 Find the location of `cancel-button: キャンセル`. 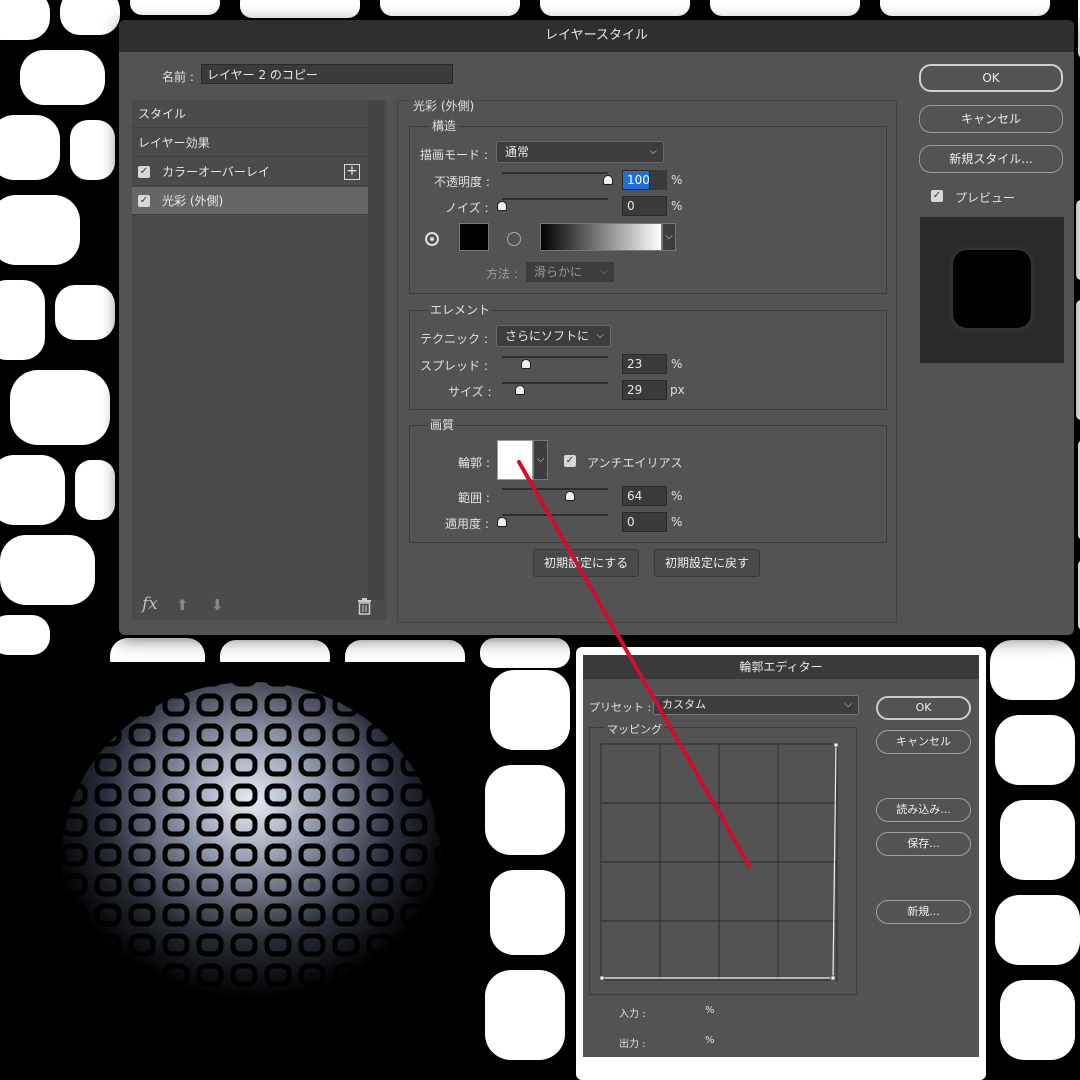

cancel-button: キャンセル is located at coordinates (991, 119).